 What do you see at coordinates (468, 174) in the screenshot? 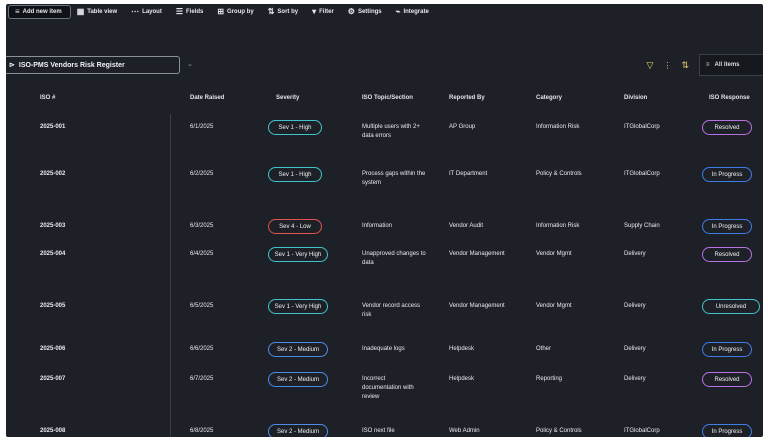
I see `reported-by: IT Department` at bounding box center [468, 174].